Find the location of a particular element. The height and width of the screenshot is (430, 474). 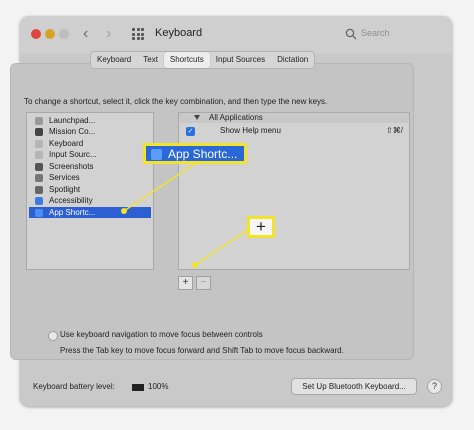

show-help-menu-checkbox: ✓ is located at coordinates (190, 131).